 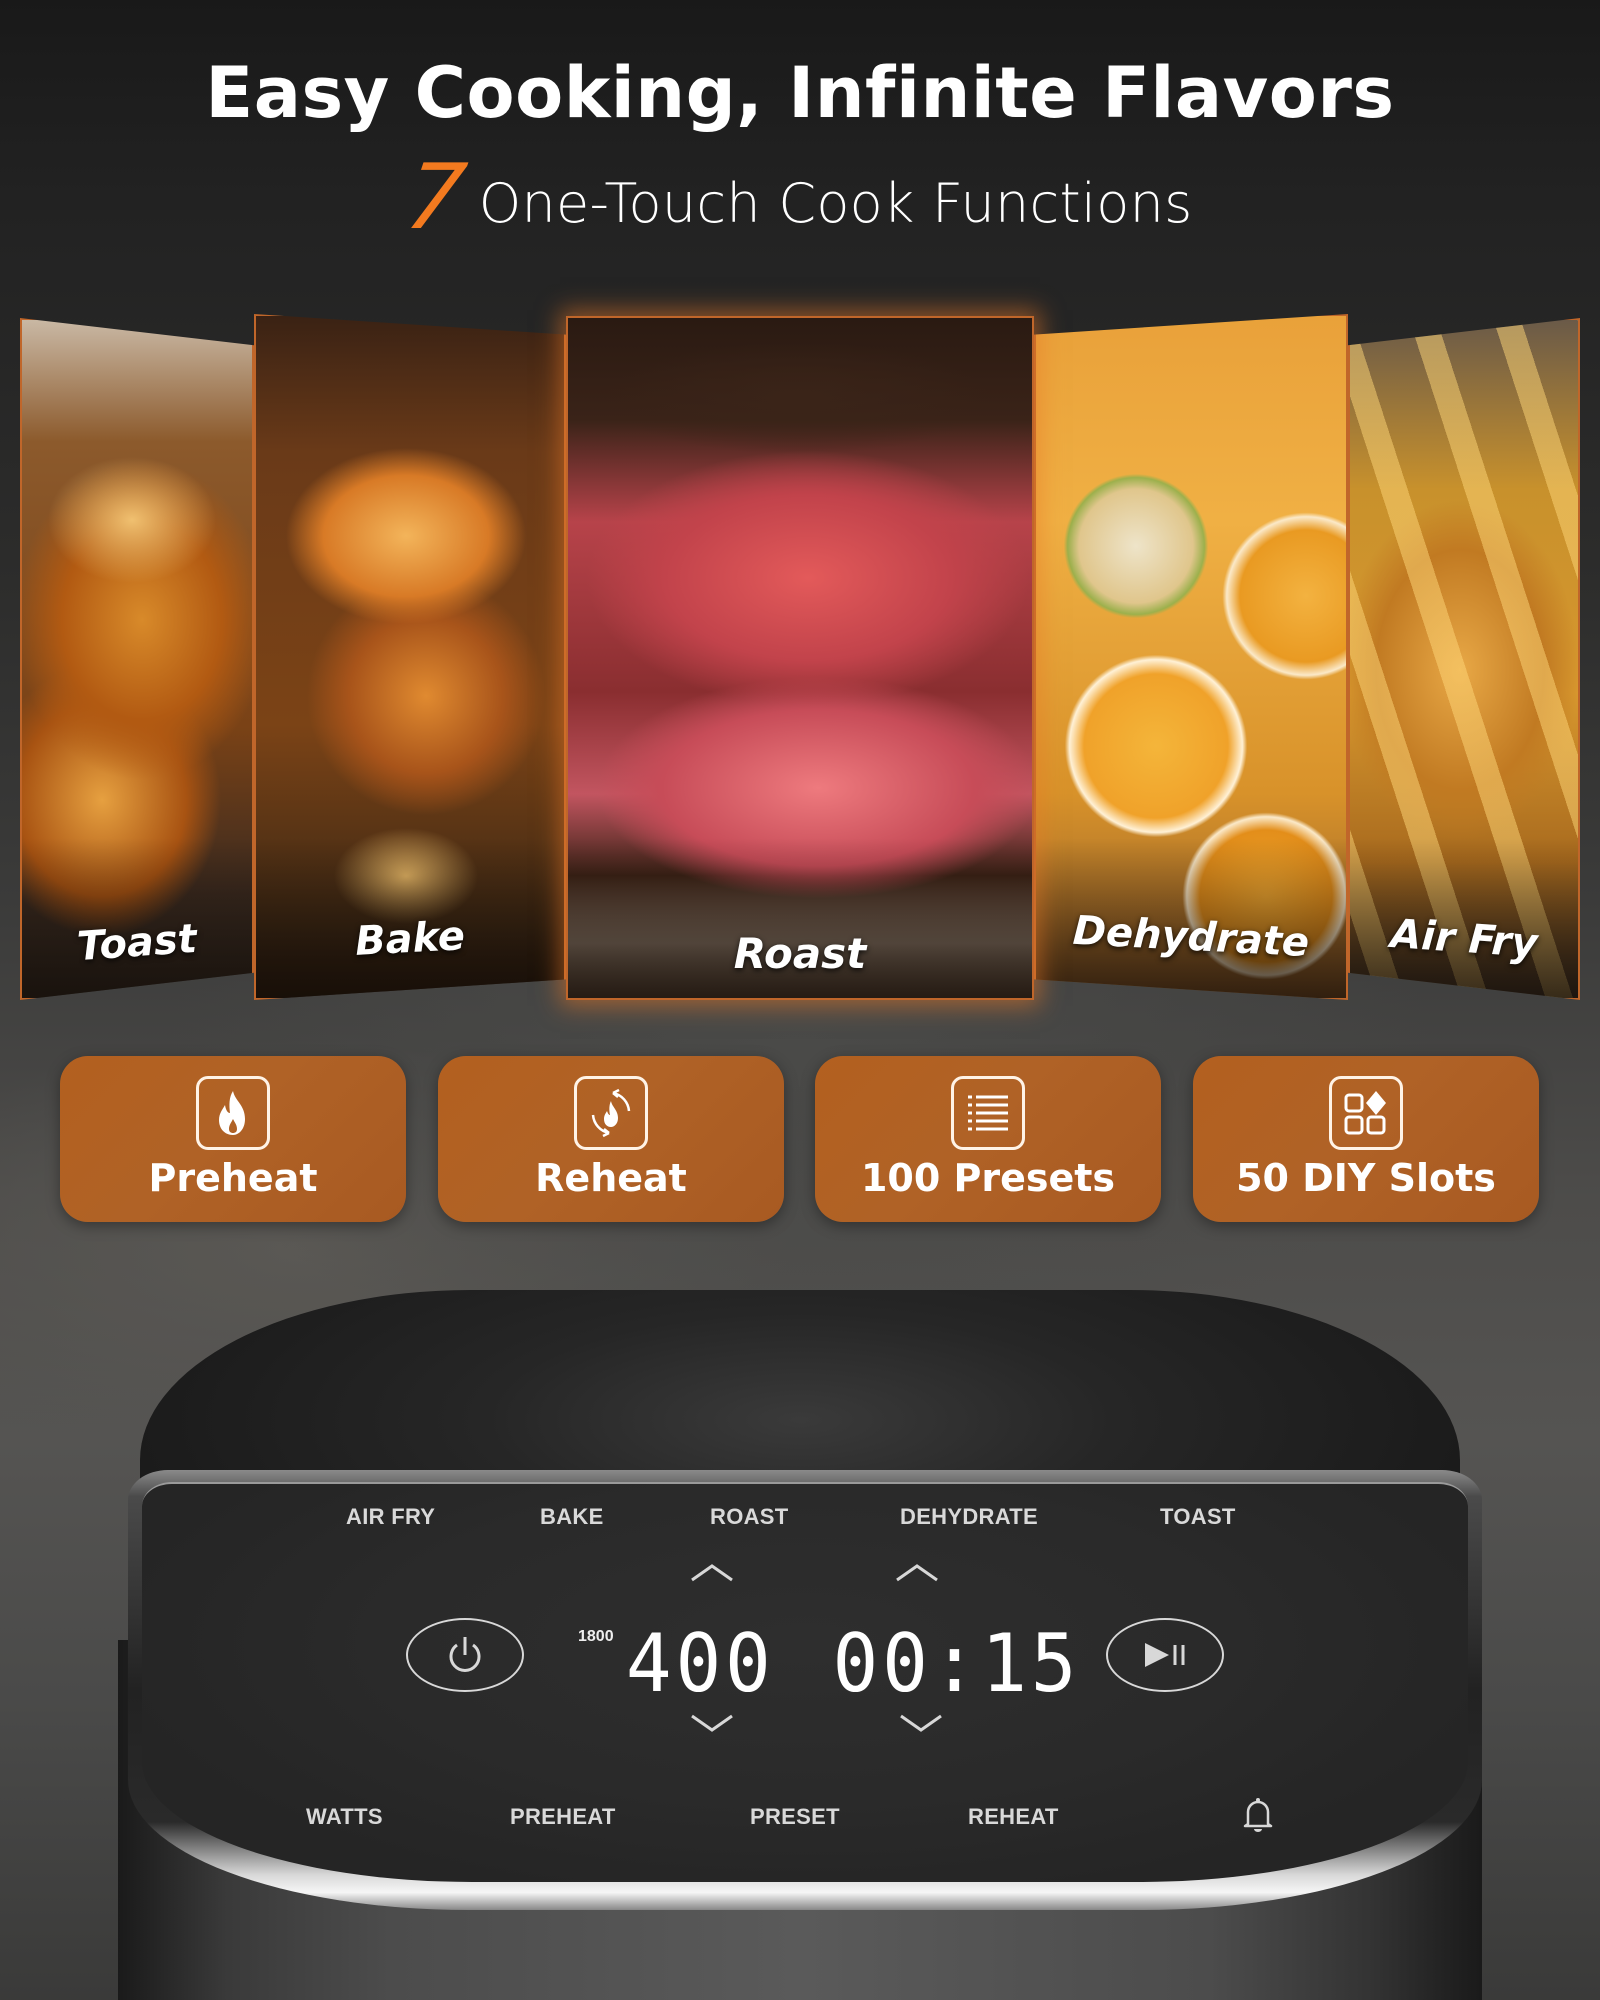 I want to click on subheadline: 7 One-Touch Cook Functions, so click(x=800, y=197).